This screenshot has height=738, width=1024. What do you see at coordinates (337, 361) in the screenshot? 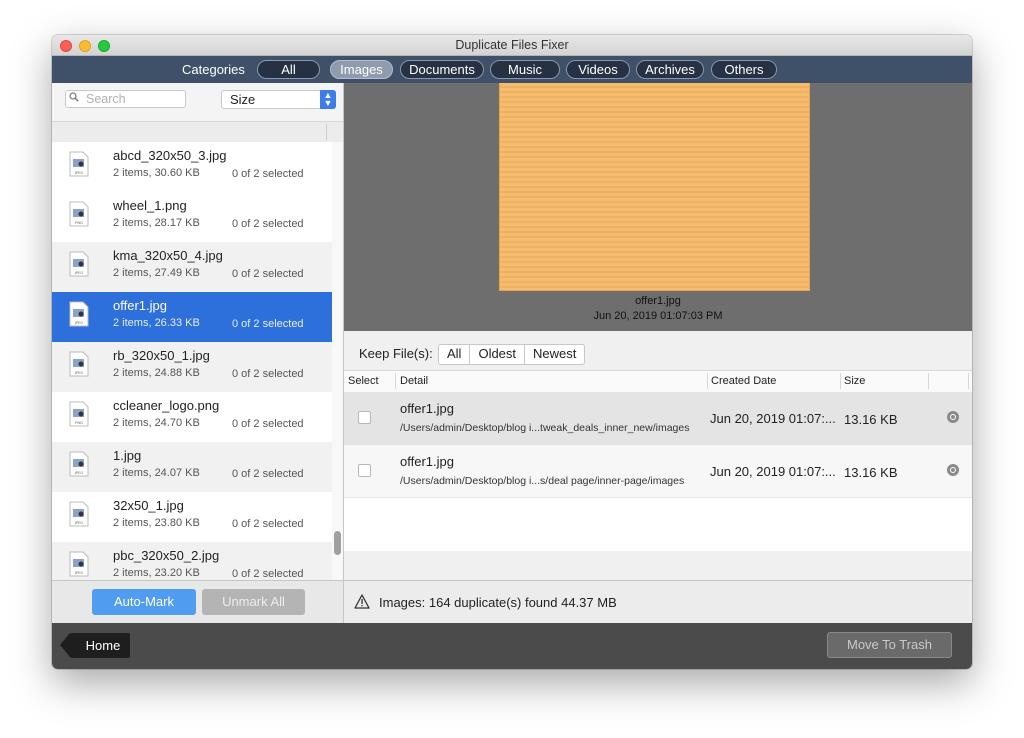
I see `list-scrollbar` at bounding box center [337, 361].